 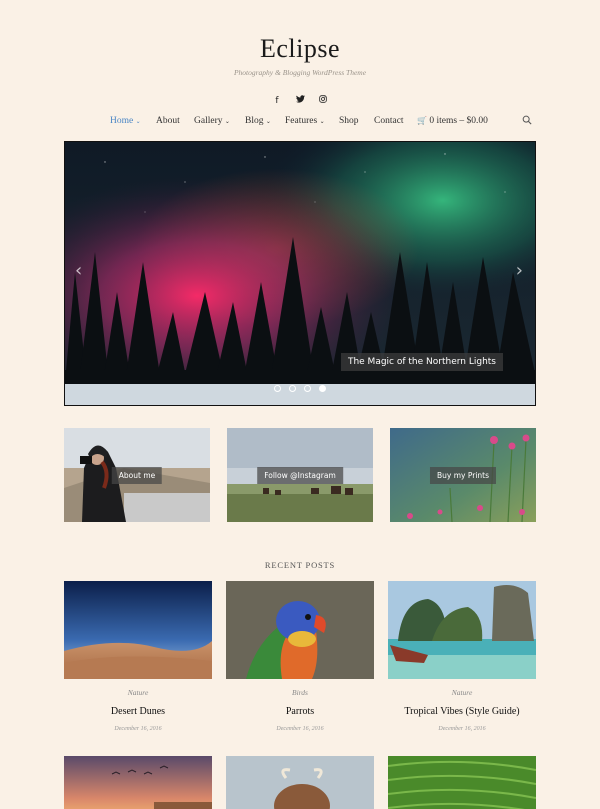 What do you see at coordinates (421, 362) in the screenshot?
I see `slider-caption: The Magic of the Northern Lights` at bounding box center [421, 362].